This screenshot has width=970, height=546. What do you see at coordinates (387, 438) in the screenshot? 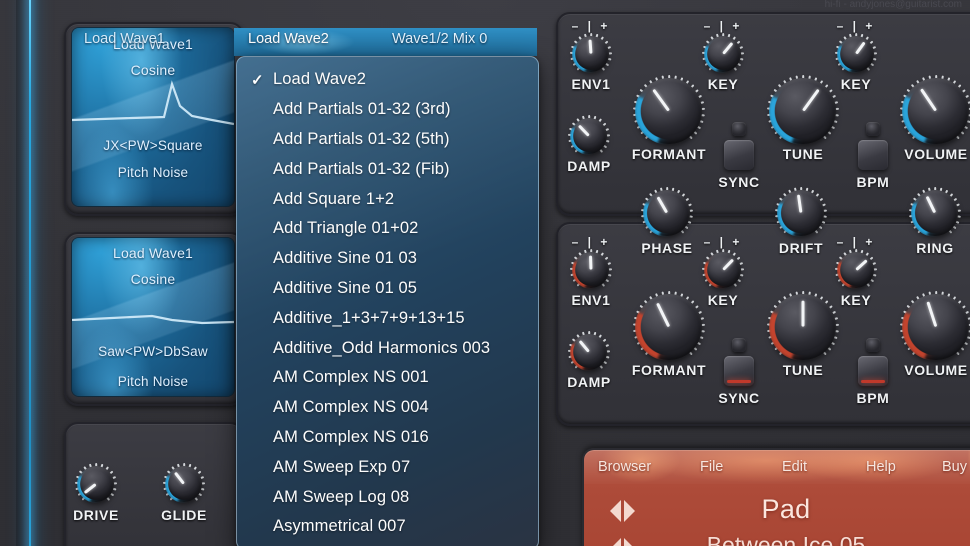
I see `menu-item: AM Complex NS 016` at bounding box center [387, 438].